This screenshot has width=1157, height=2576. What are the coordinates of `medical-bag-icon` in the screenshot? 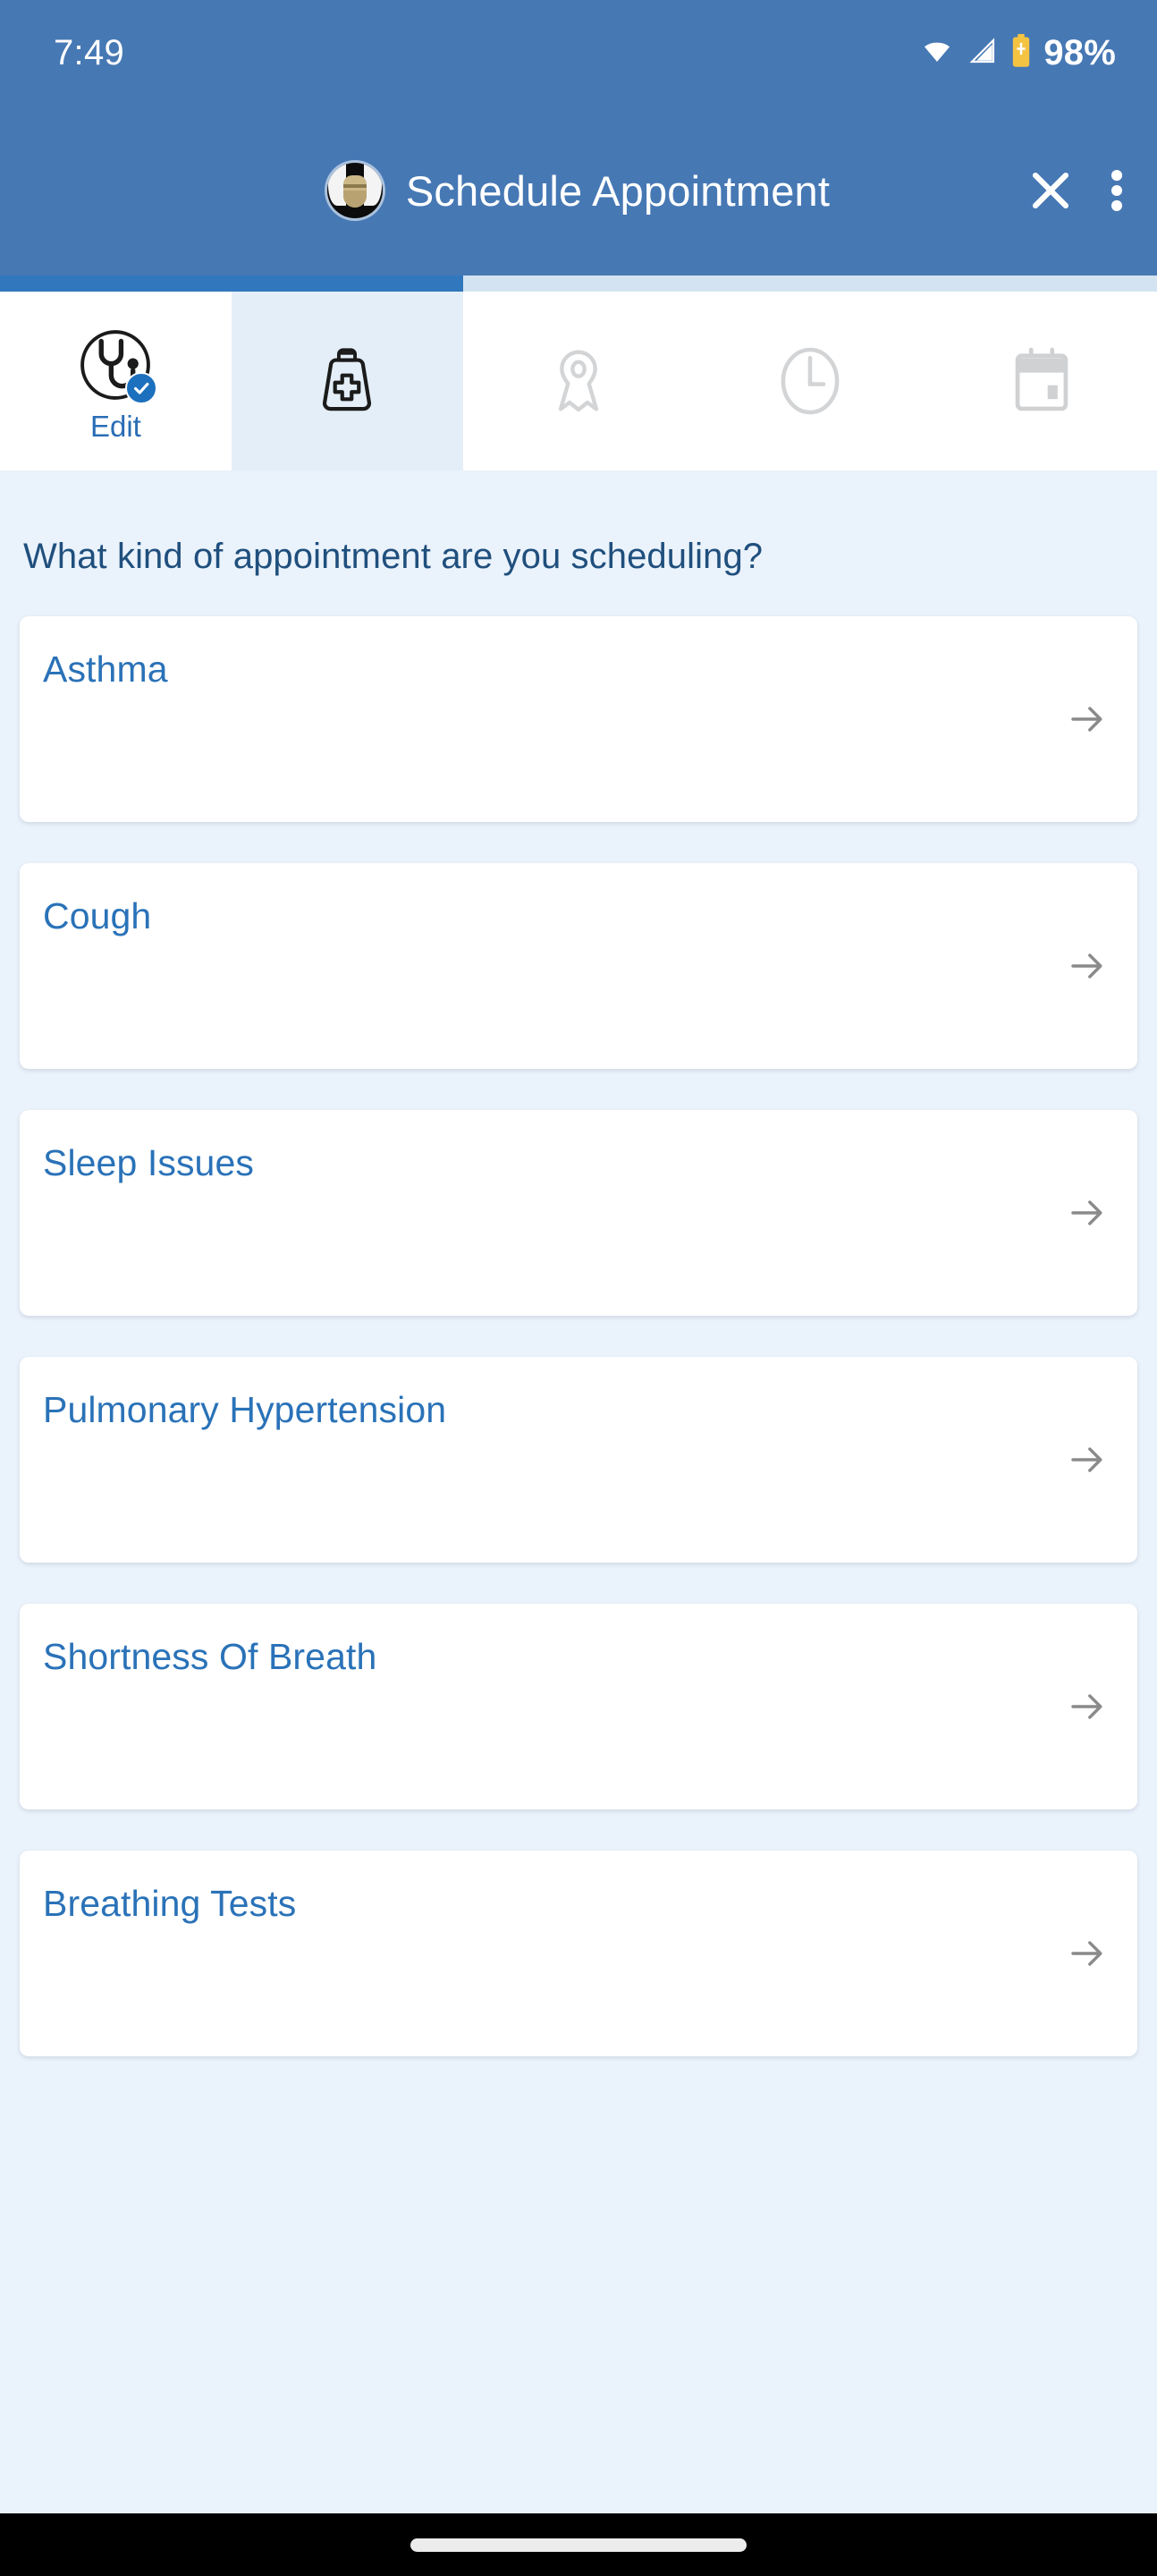 It's located at (347, 381).